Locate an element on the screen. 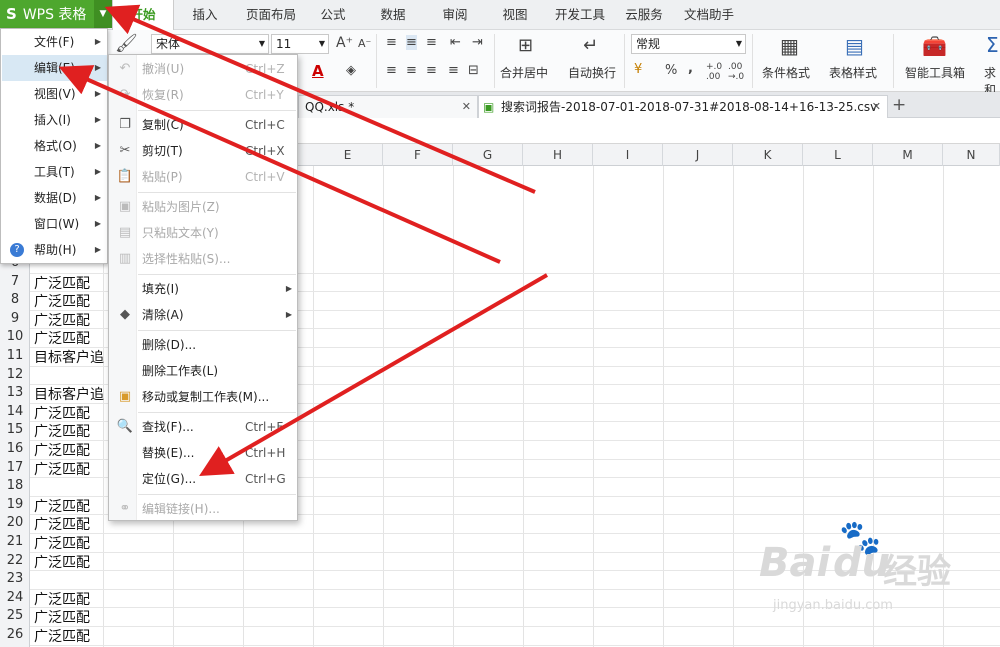 The width and height of the screenshot is (1000, 647). row-header: 22 is located at coordinates (15, 560).